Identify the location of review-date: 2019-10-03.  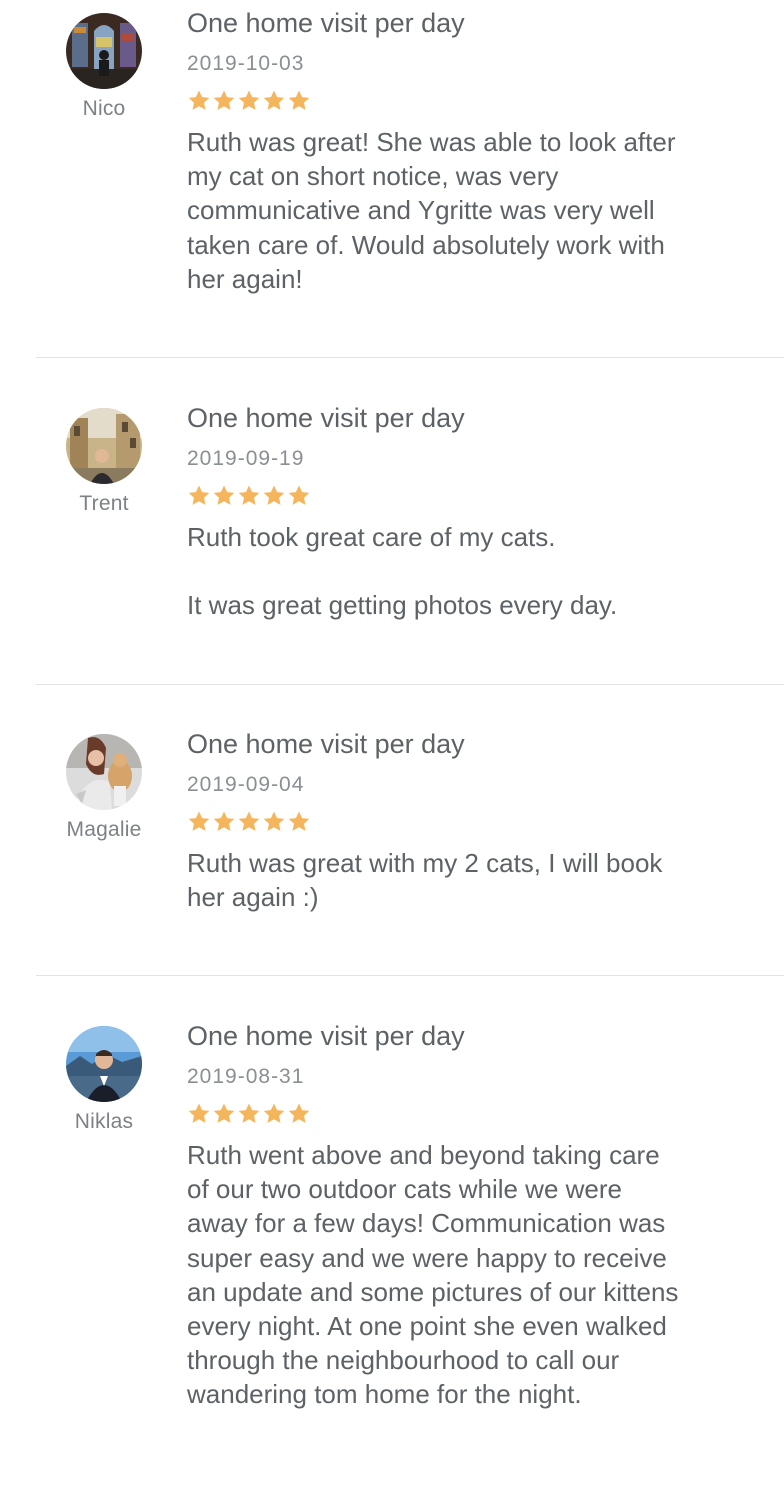
(246, 63).